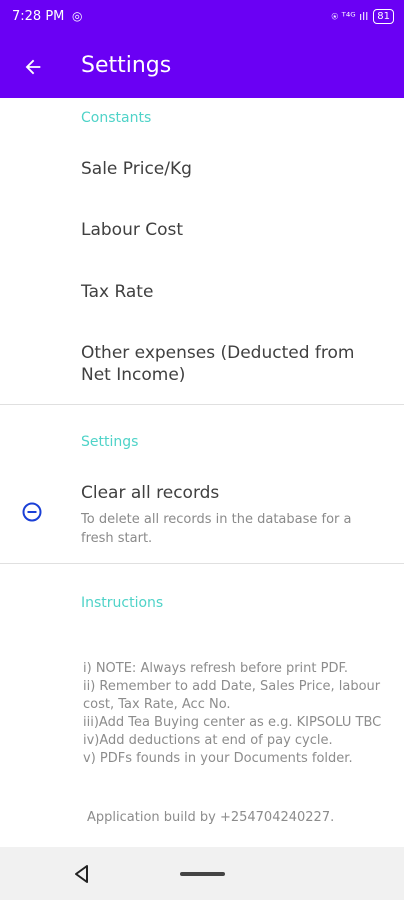  What do you see at coordinates (211, 817) in the screenshot?
I see `credit-text: Application build by +254704240227.` at bounding box center [211, 817].